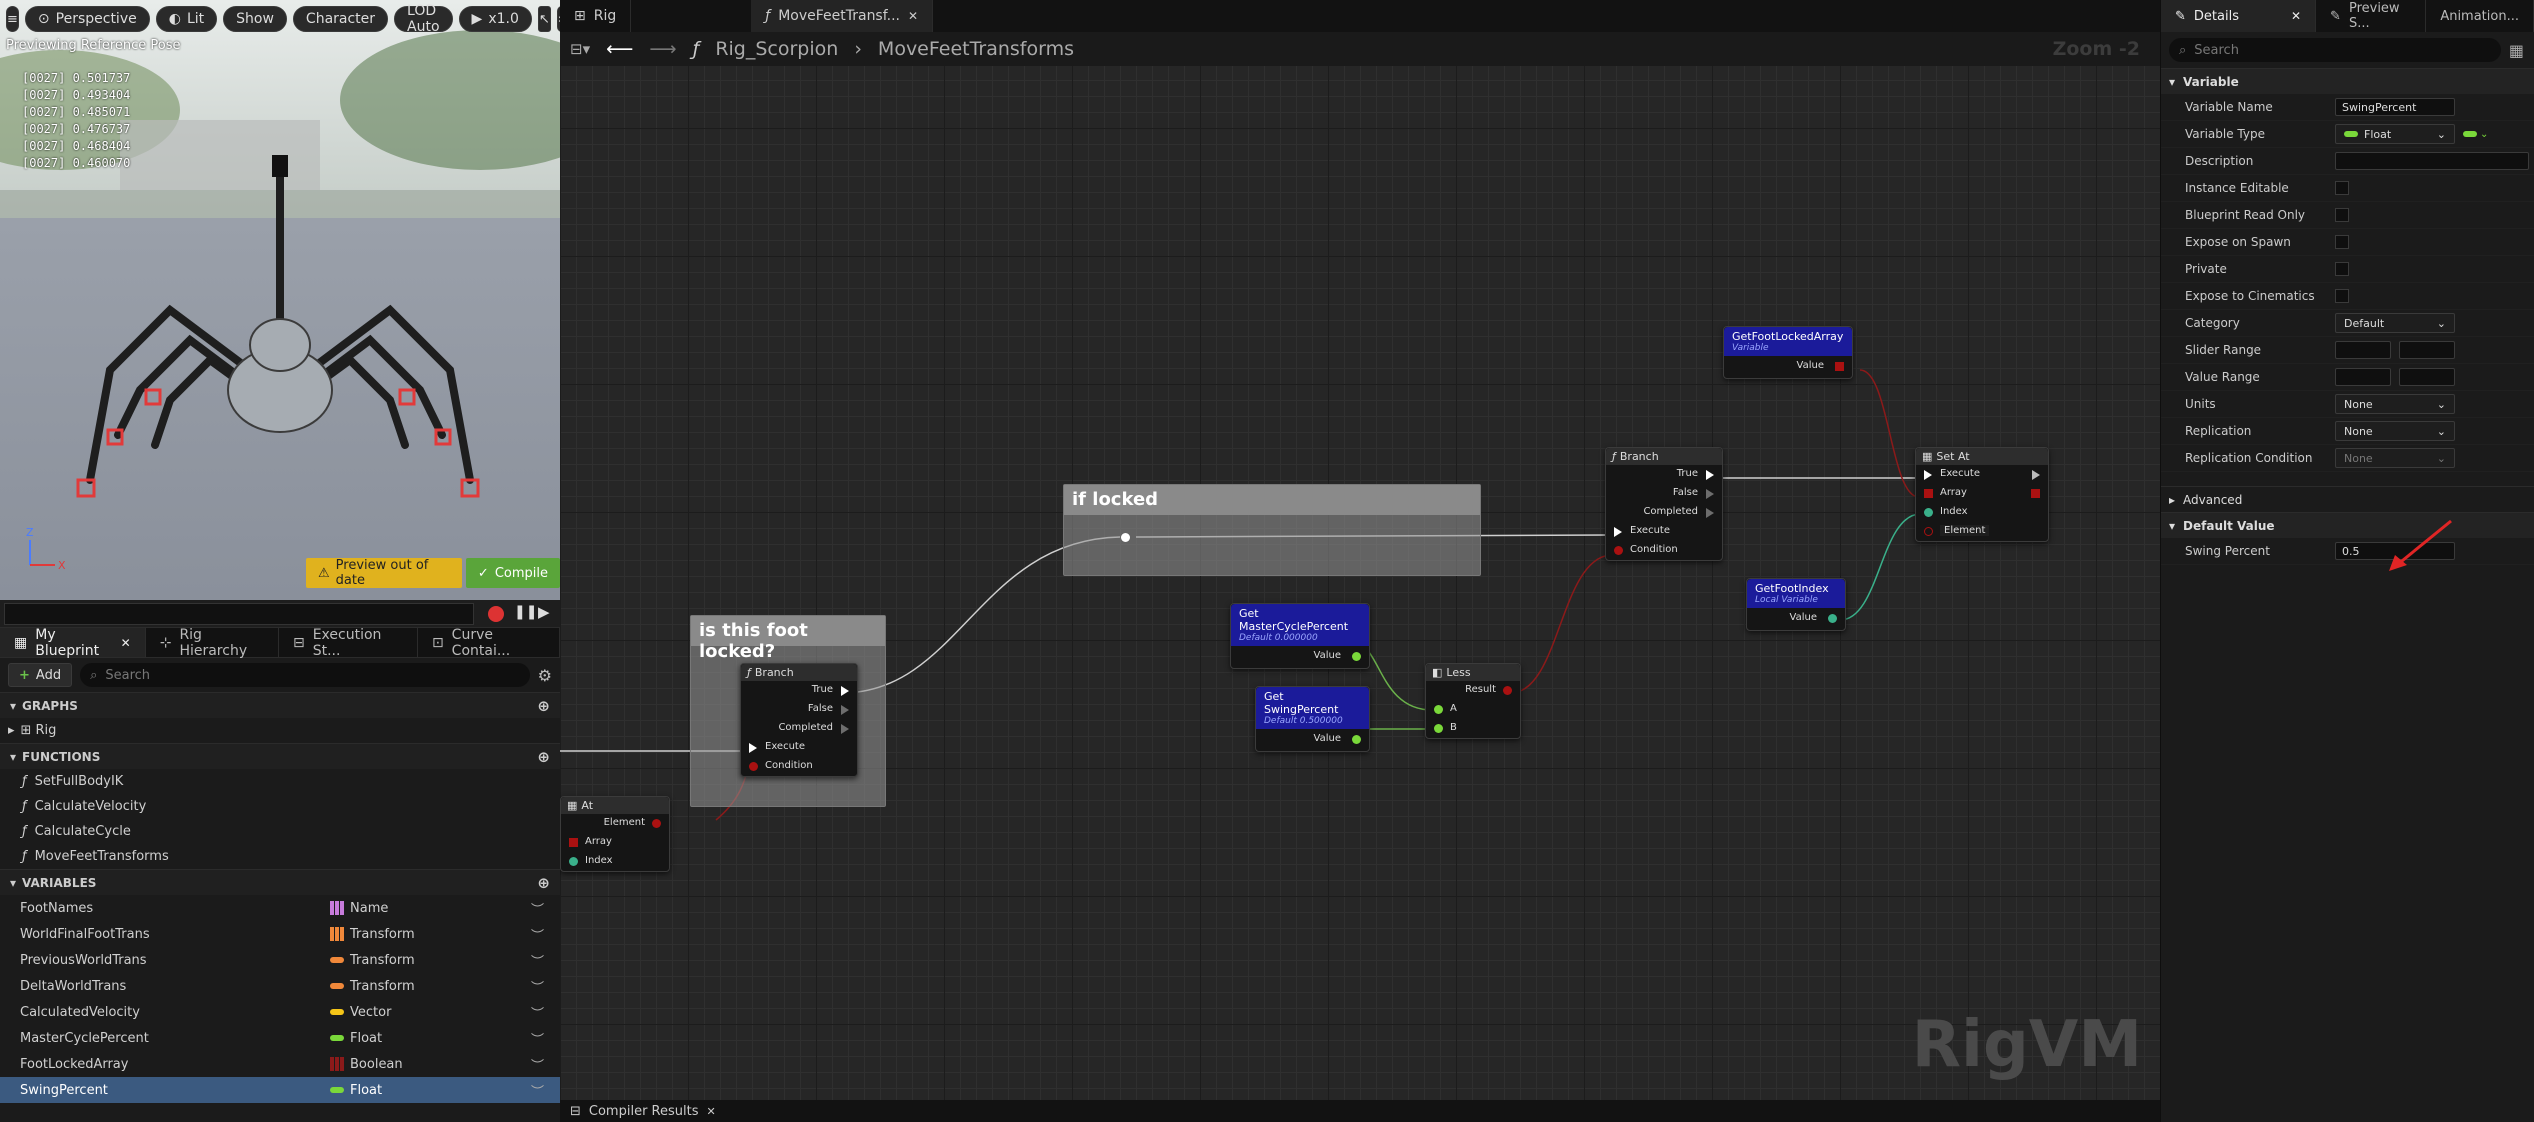 The height and width of the screenshot is (1122, 2534). Describe the element at coordinates (186, 19) in the screenshot. I see `lit-button: ◐ Lit` at that location.